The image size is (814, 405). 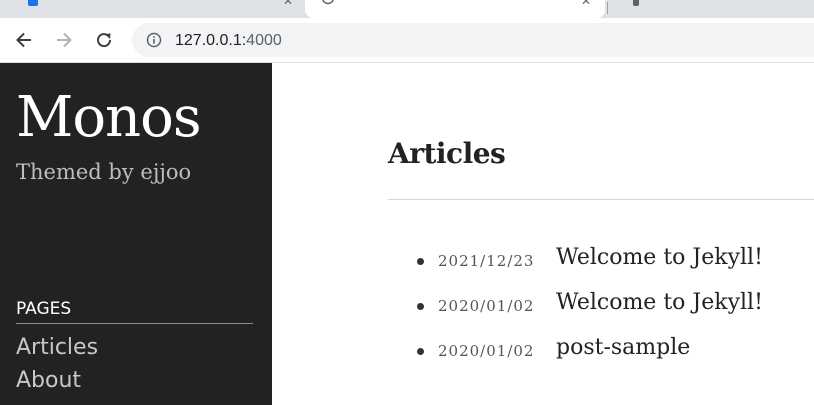 What do you see at coordinates (623, 348) in the screenshot?
I see `post-link: post-sample` at bounding box center [623, 348].